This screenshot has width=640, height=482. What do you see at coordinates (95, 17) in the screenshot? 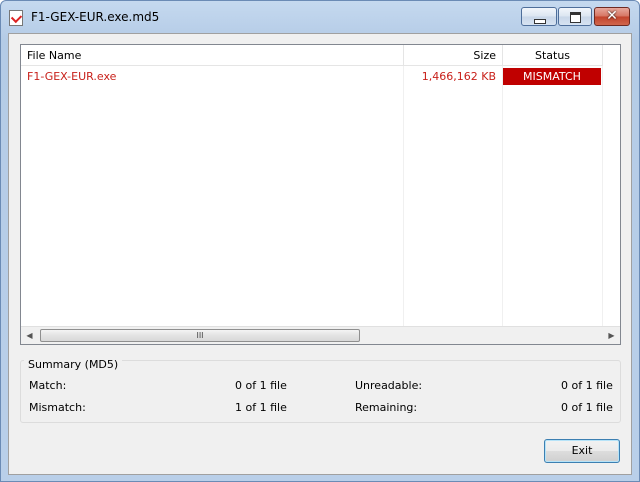
I see `window-title: F1-GEX-EUR.exe.md5` at bounding box center [95, 17].